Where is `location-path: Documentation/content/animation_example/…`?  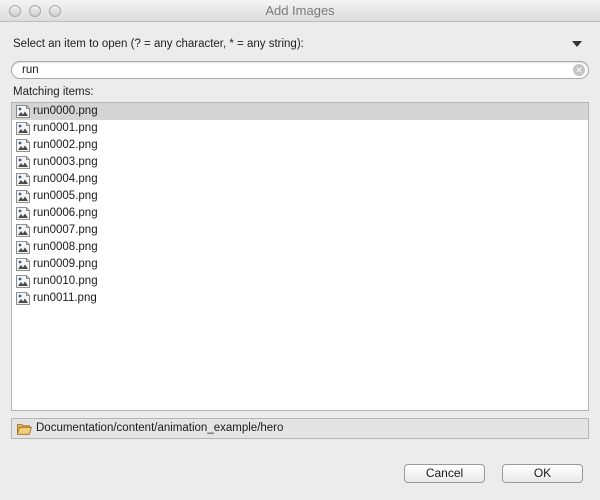 location-path: Documentation/content/animation_example/… is located at coordinates (160, 428).